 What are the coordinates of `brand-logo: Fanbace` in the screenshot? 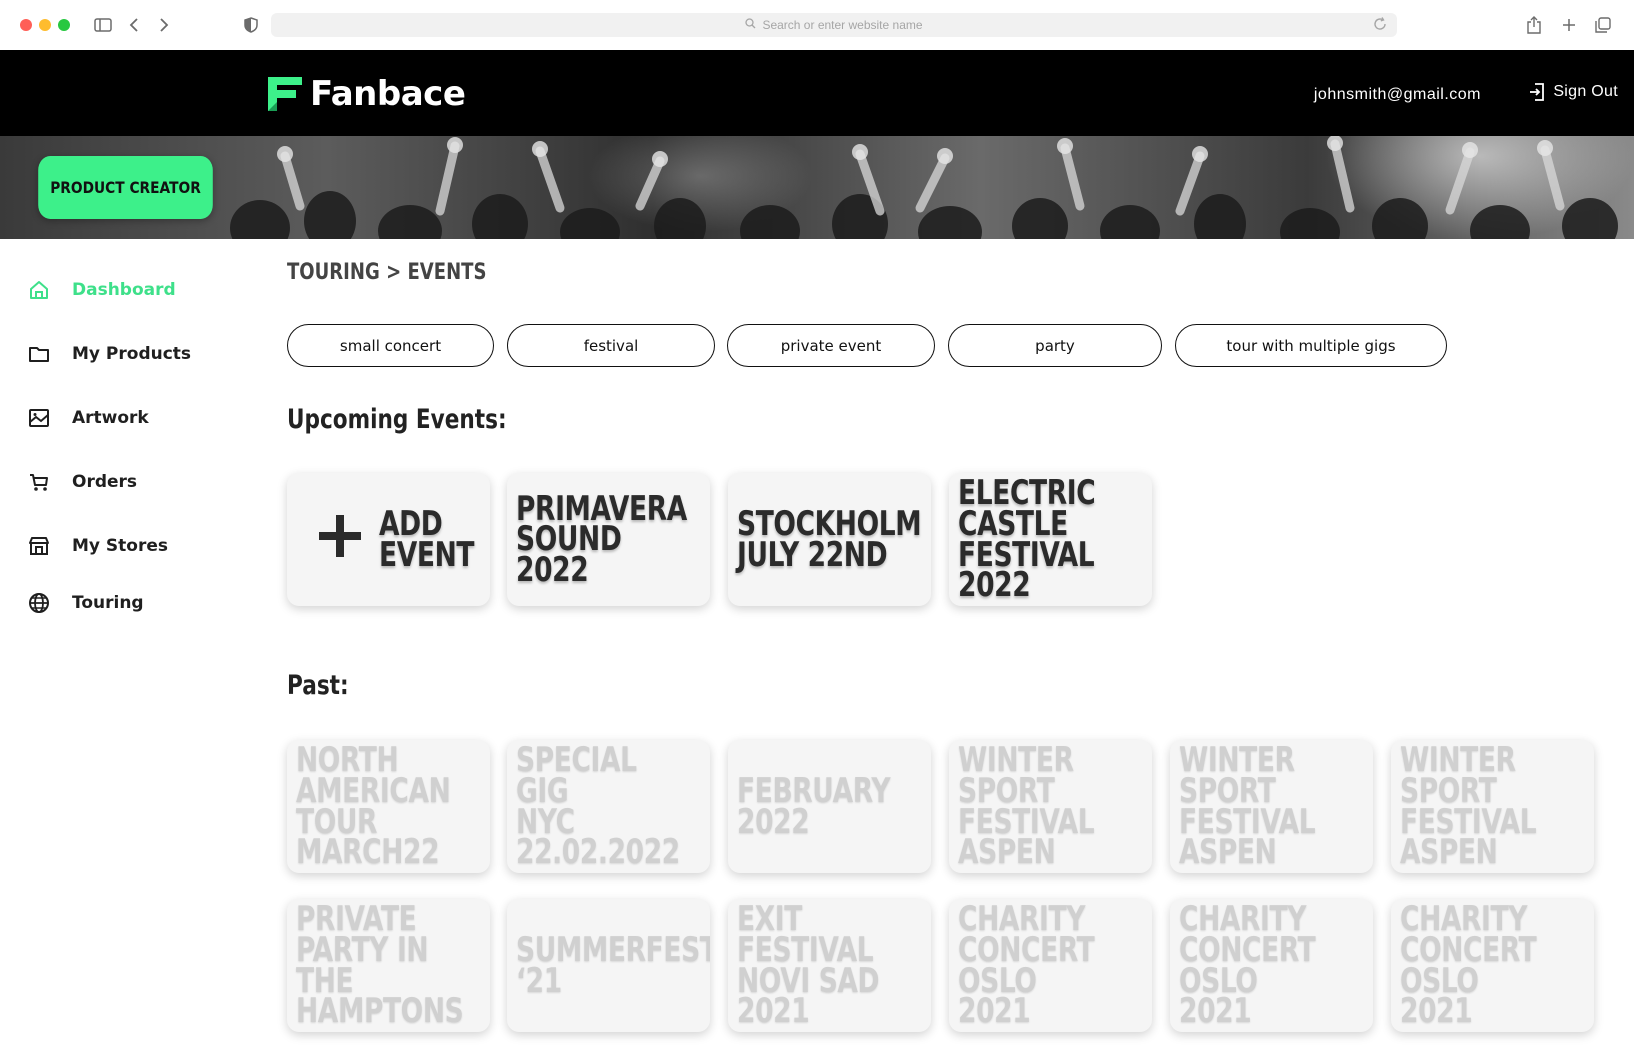 It's located at (367, 94).